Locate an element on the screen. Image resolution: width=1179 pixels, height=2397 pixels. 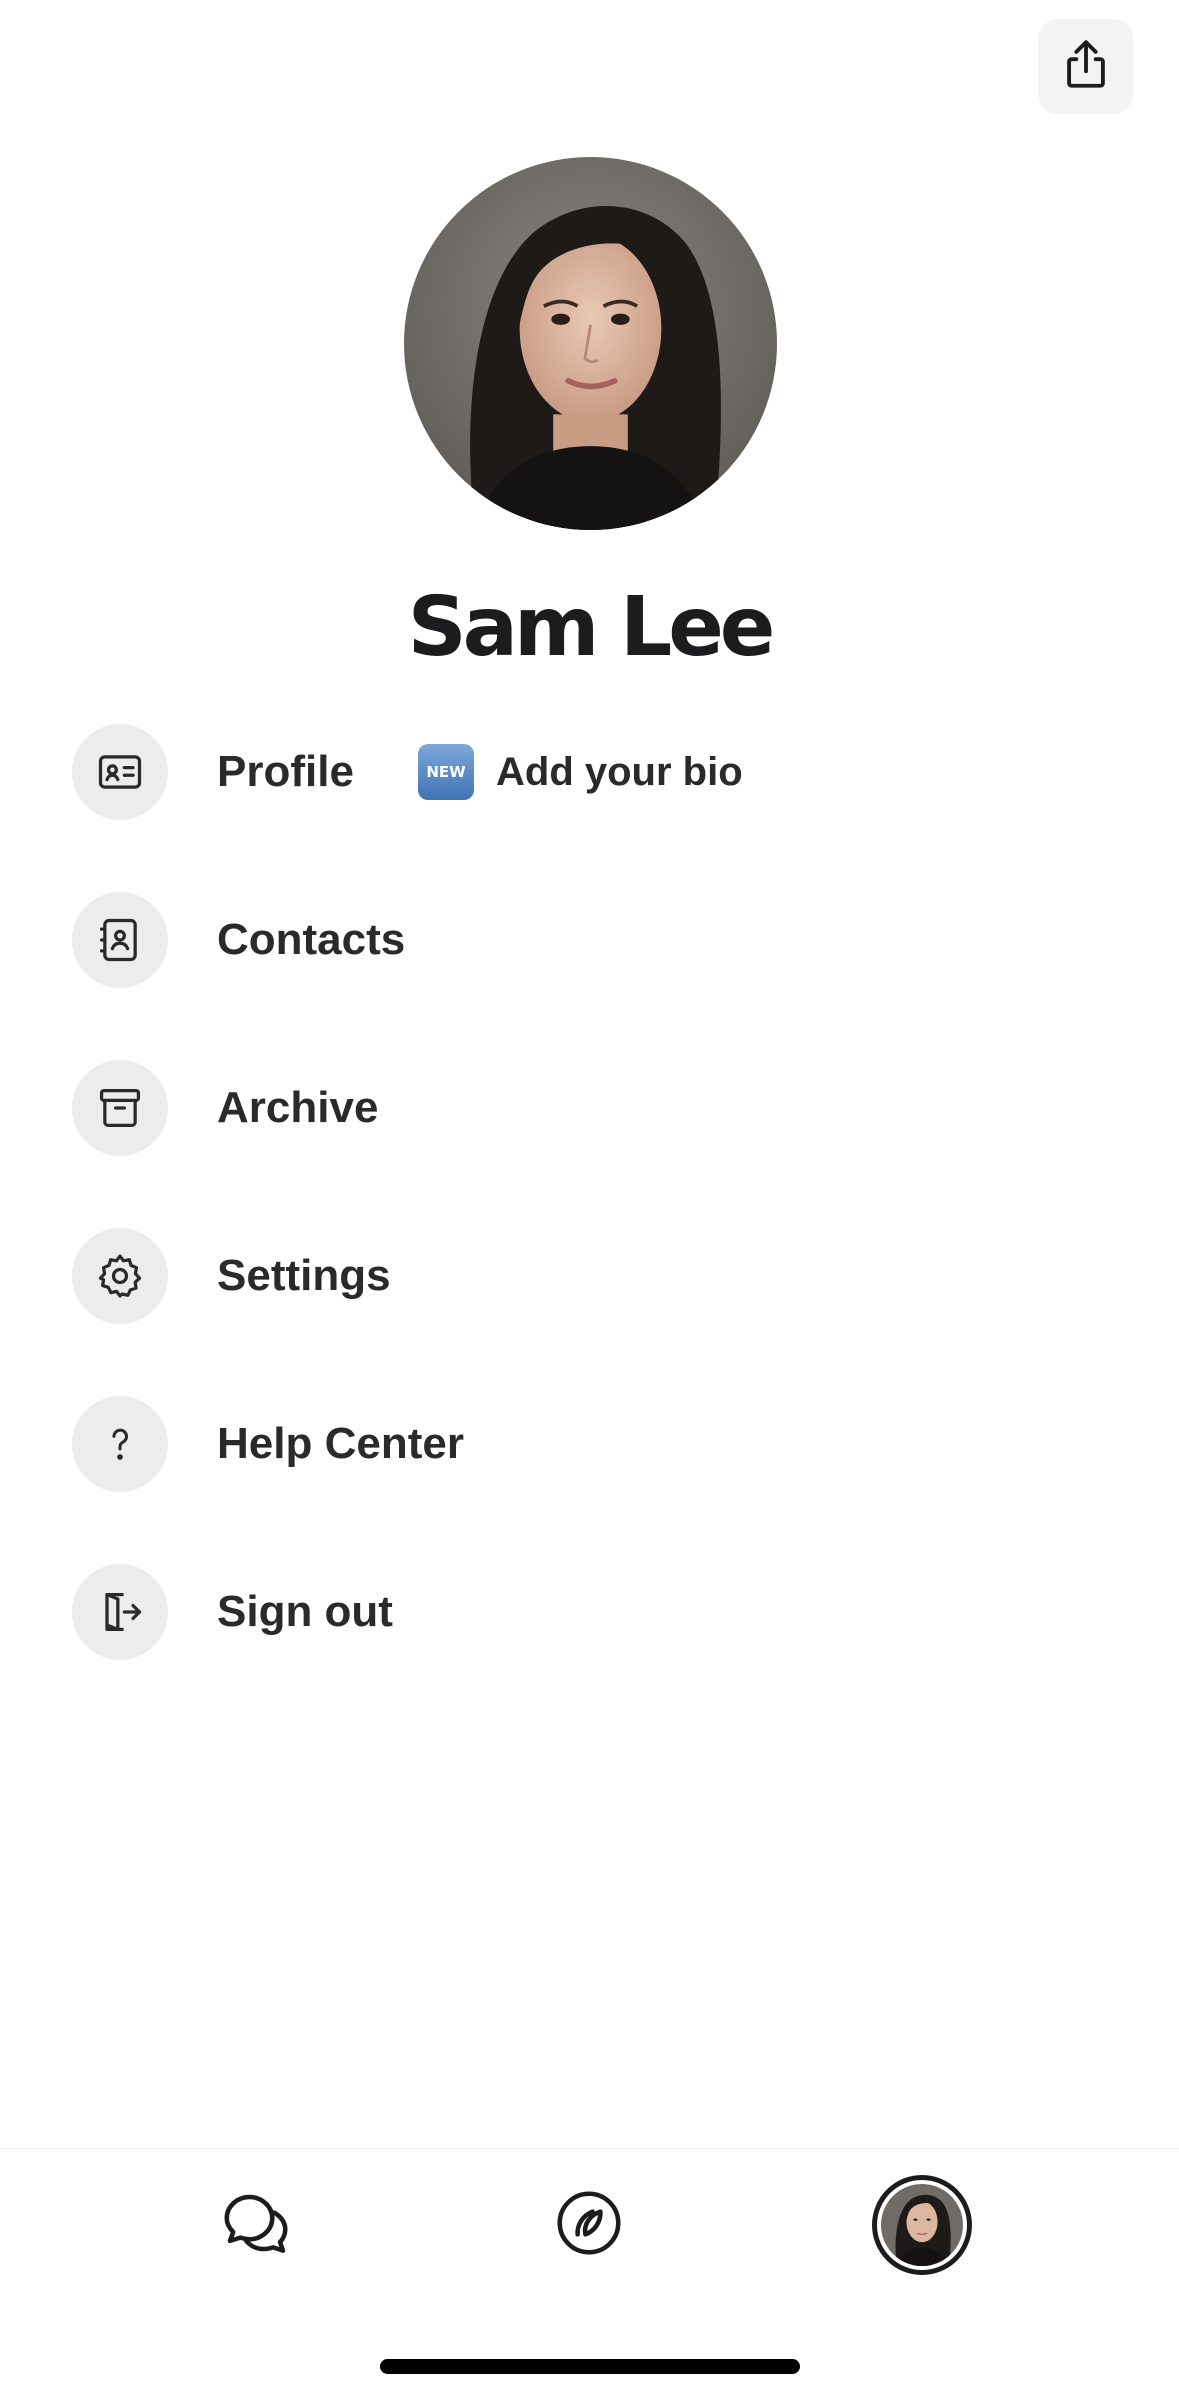
menu-item-help-center: Help Center is located at coordinates (589, 1444).